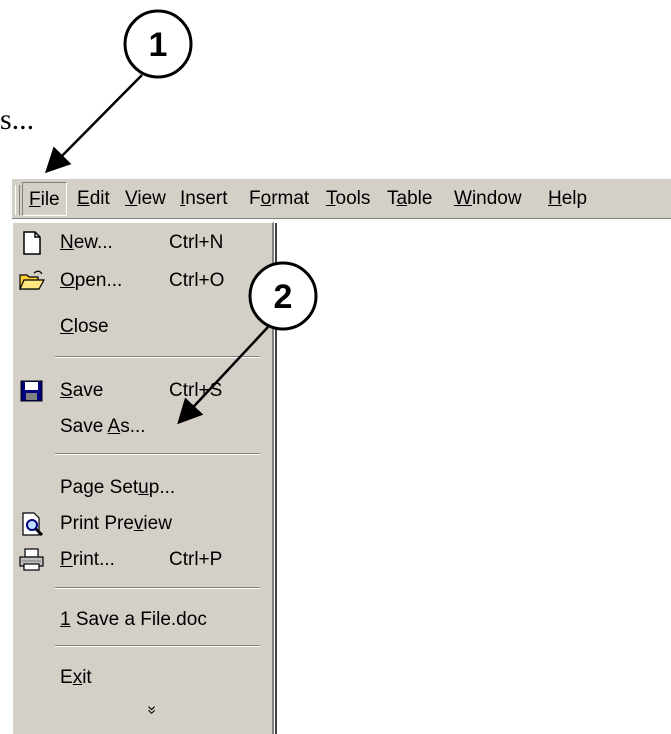  Describe the element at coordinates (32, 280) in the screenshot. I see `open-folder-icon` at that location.